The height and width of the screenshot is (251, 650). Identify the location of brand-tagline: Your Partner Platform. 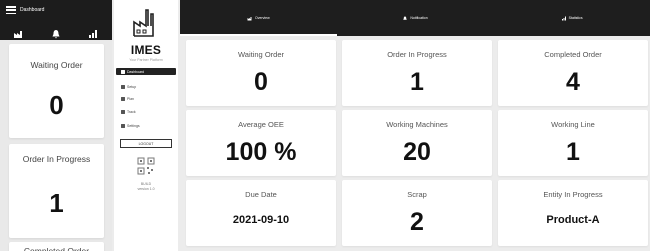
(146, 60).